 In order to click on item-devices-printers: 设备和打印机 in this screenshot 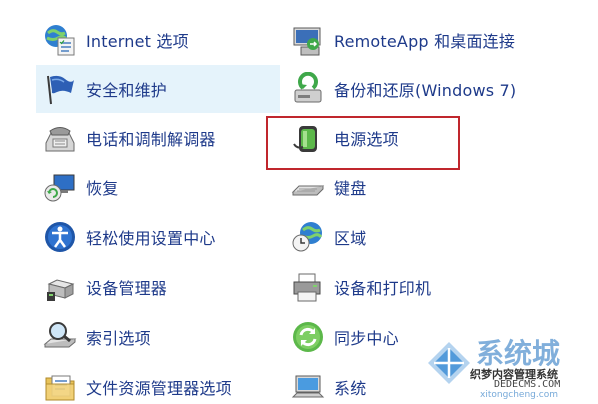, I will do `click(436, 287)`.